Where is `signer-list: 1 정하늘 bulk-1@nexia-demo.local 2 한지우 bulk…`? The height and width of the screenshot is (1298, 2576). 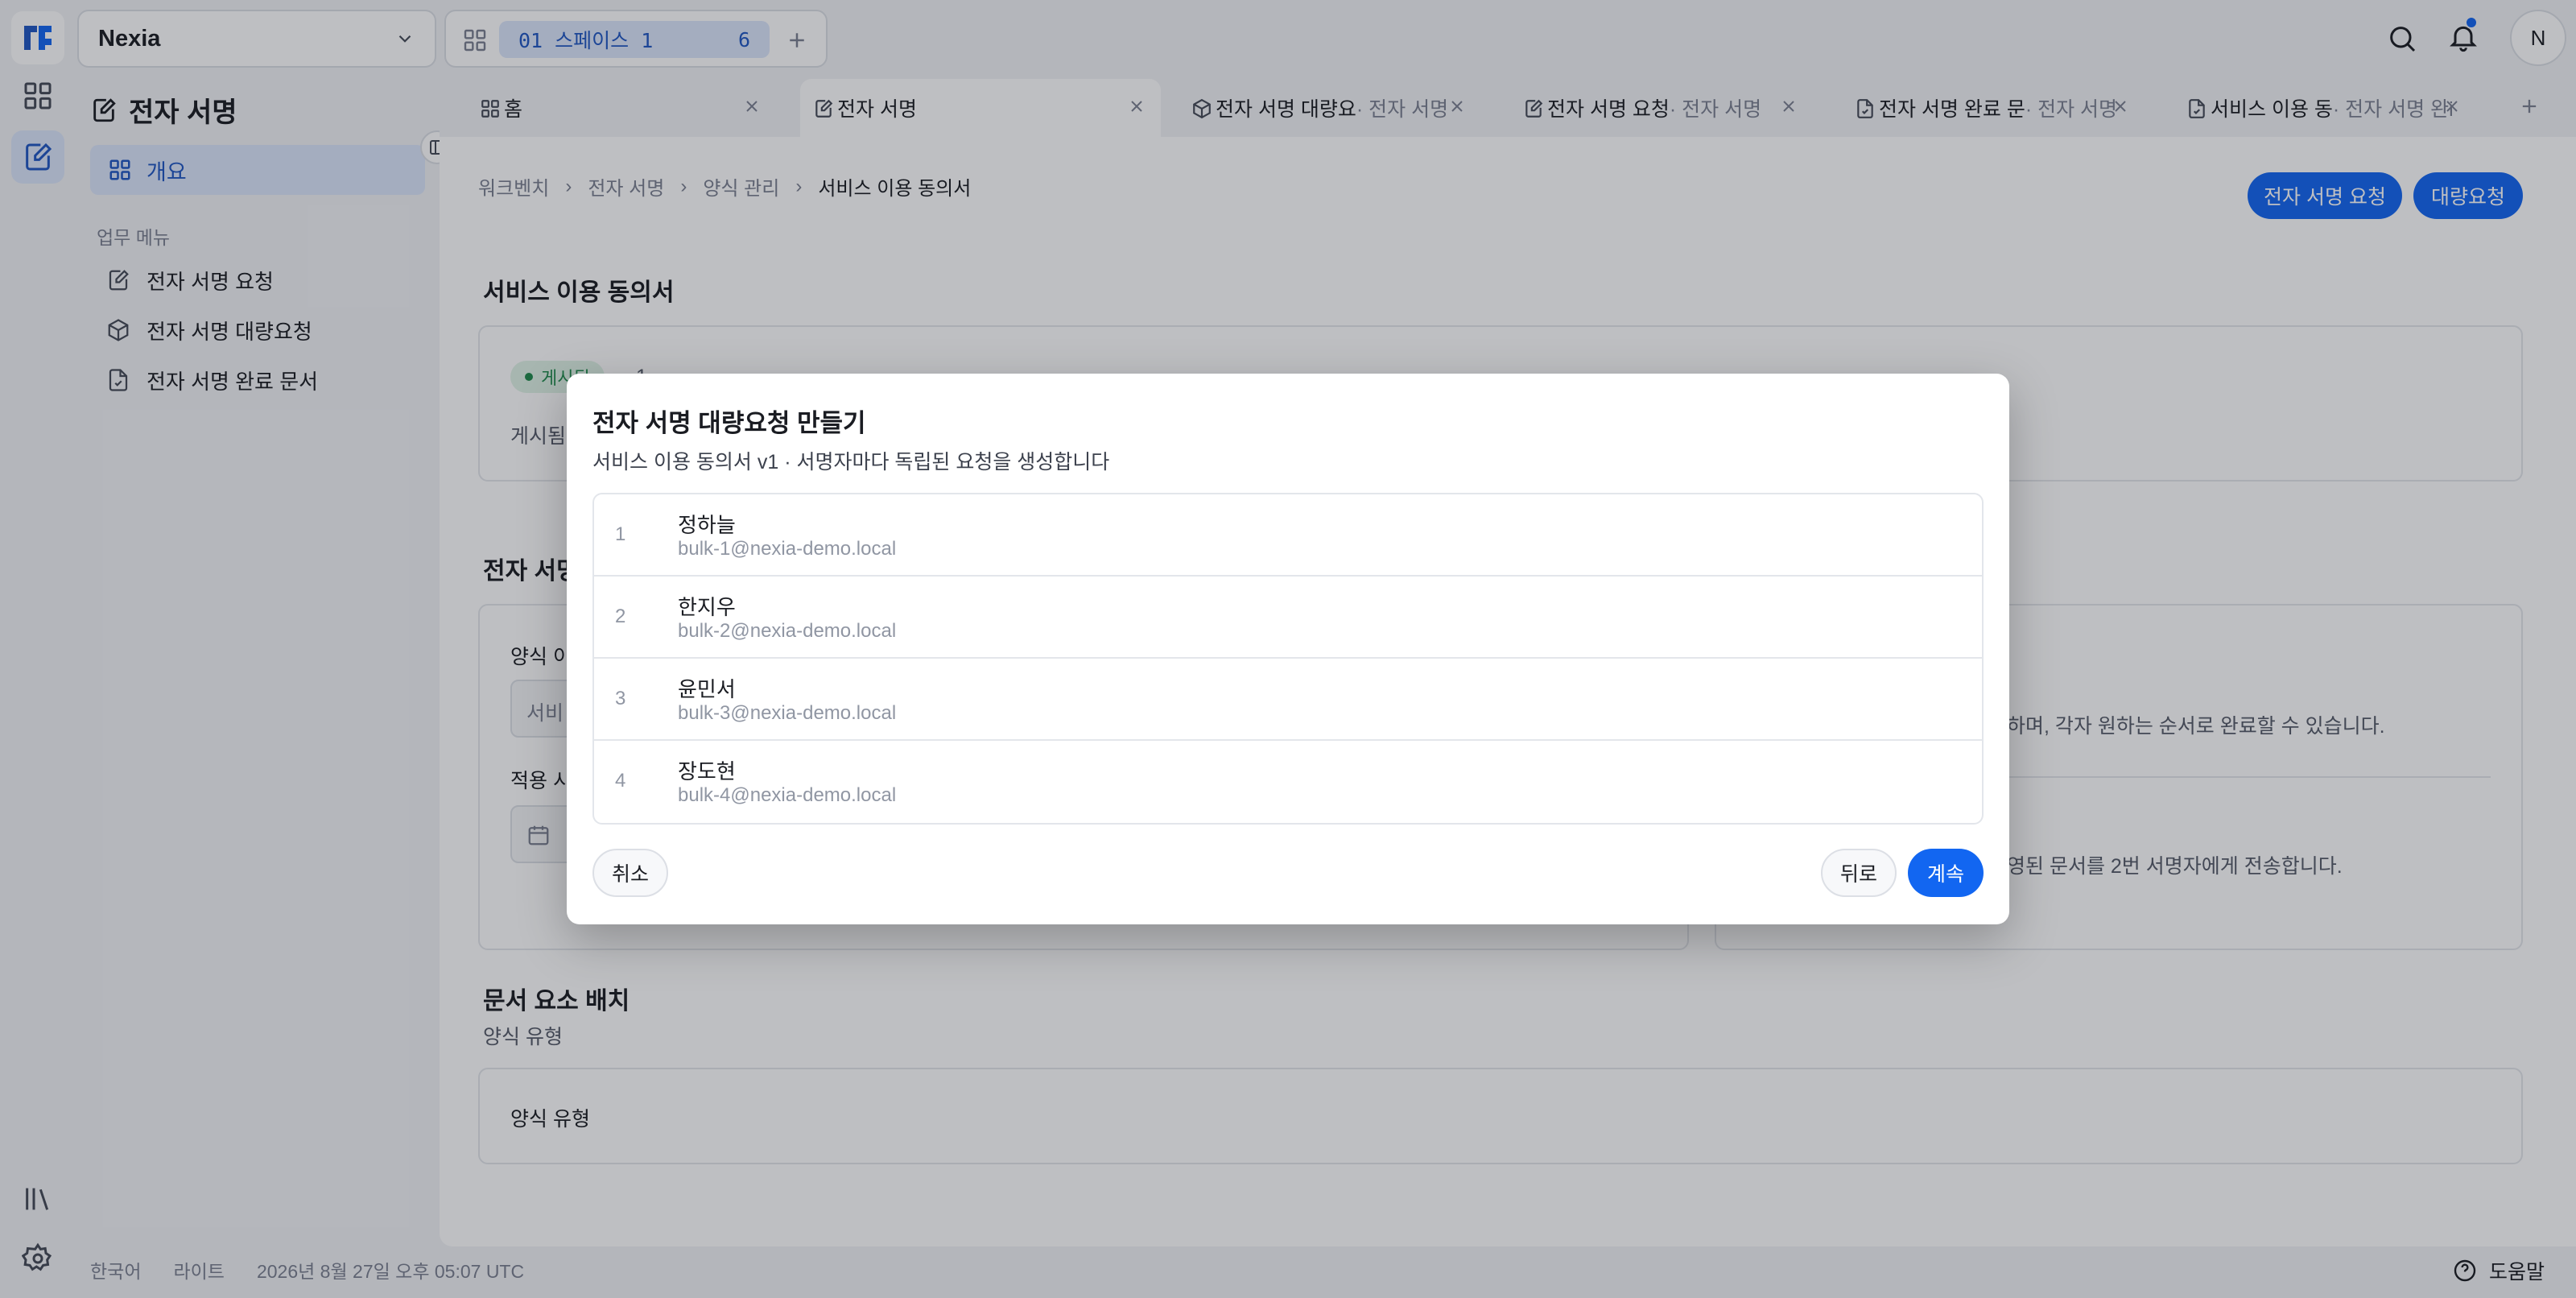 signer-list: 1 정하늘 bulk-1@nexia-demo.local 2 한지우 bulk… is located at coordinates (1288, 659).